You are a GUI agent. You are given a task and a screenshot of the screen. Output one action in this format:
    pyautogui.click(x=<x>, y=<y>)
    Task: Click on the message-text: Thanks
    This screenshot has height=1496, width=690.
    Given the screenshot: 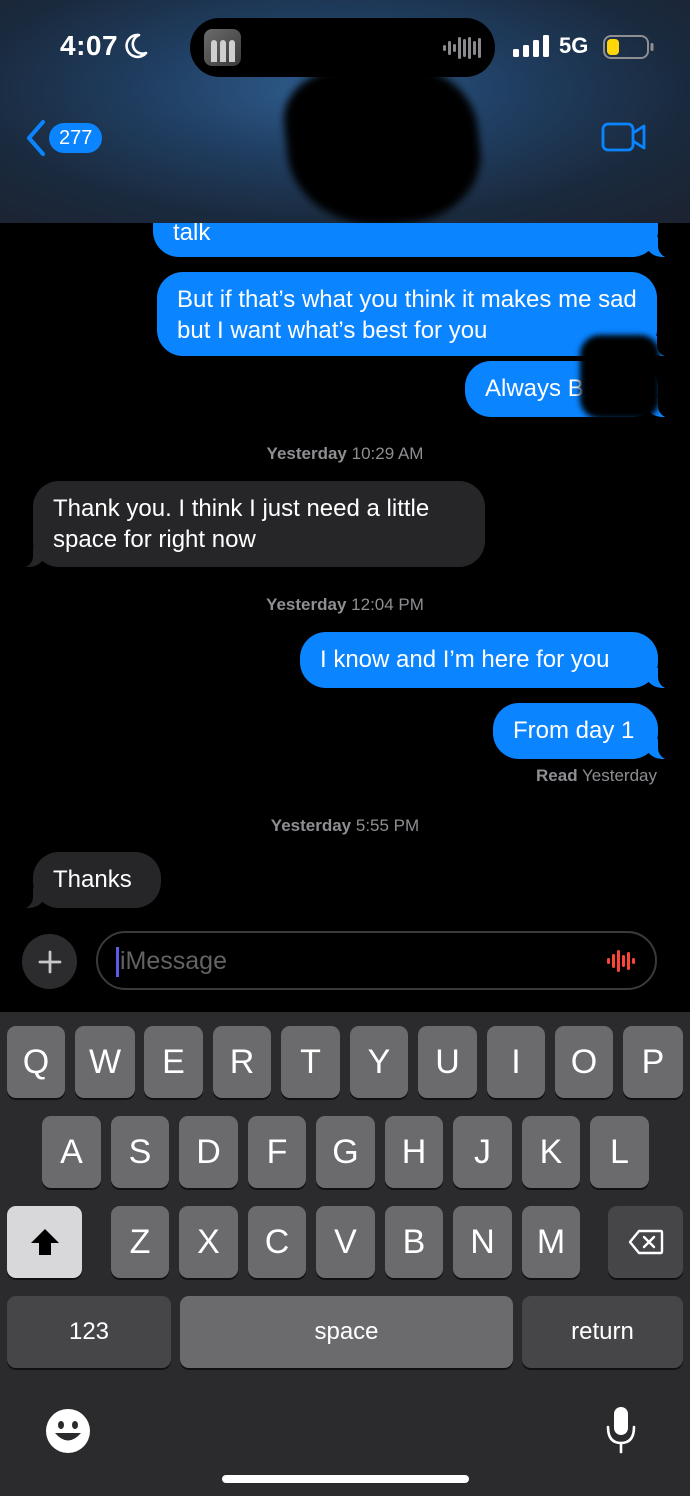 What is the action you would take?
    pyautogui.click(x=92, y=879)
    